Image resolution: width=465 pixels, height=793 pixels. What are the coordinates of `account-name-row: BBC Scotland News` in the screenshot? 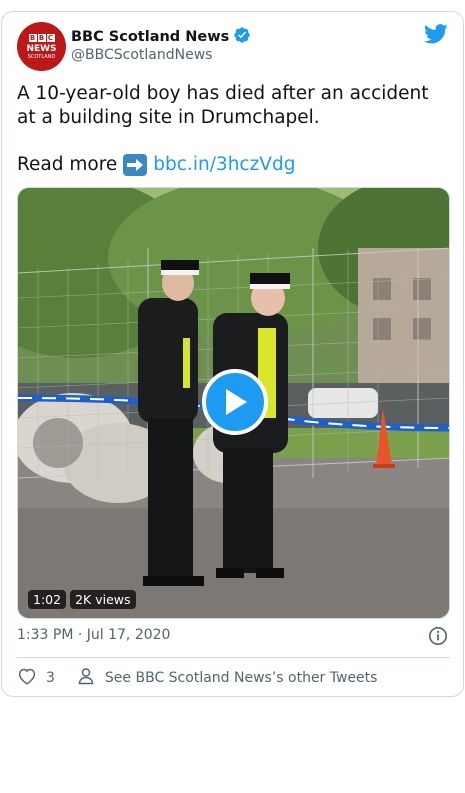 It's located at (161, 37).